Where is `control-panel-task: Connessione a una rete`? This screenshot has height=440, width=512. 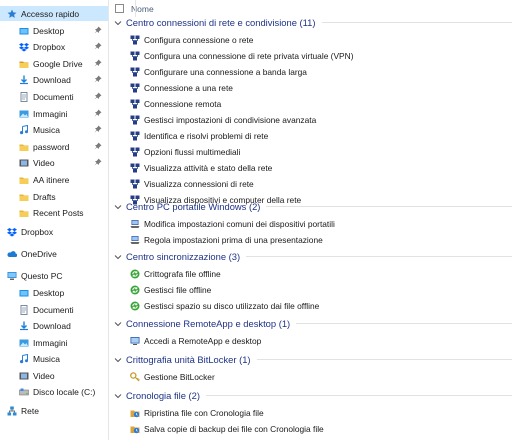 control-panel-task: Connessione a una rete is located at coordinates (181, 88).